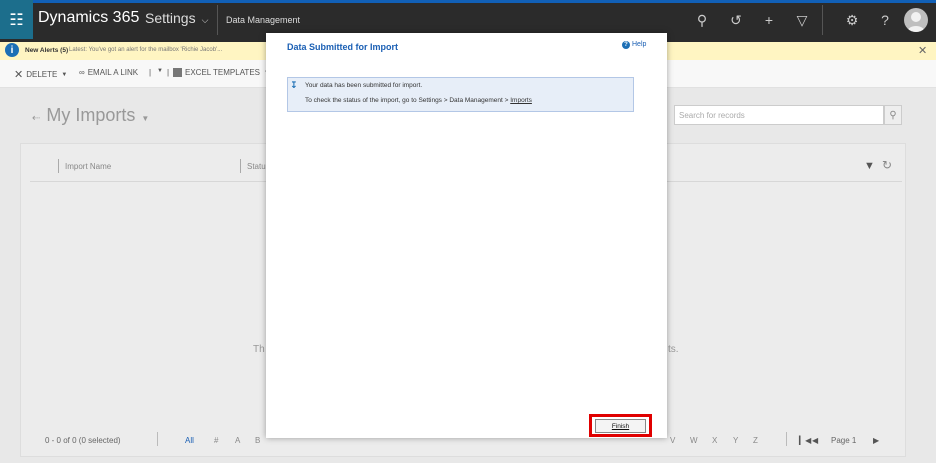 The height and width of the screenshot is (463, 936). Describe the element at coordinates (259, 349) in the screenshot. I see `empty-grid-message-fragment: Th` at that location.